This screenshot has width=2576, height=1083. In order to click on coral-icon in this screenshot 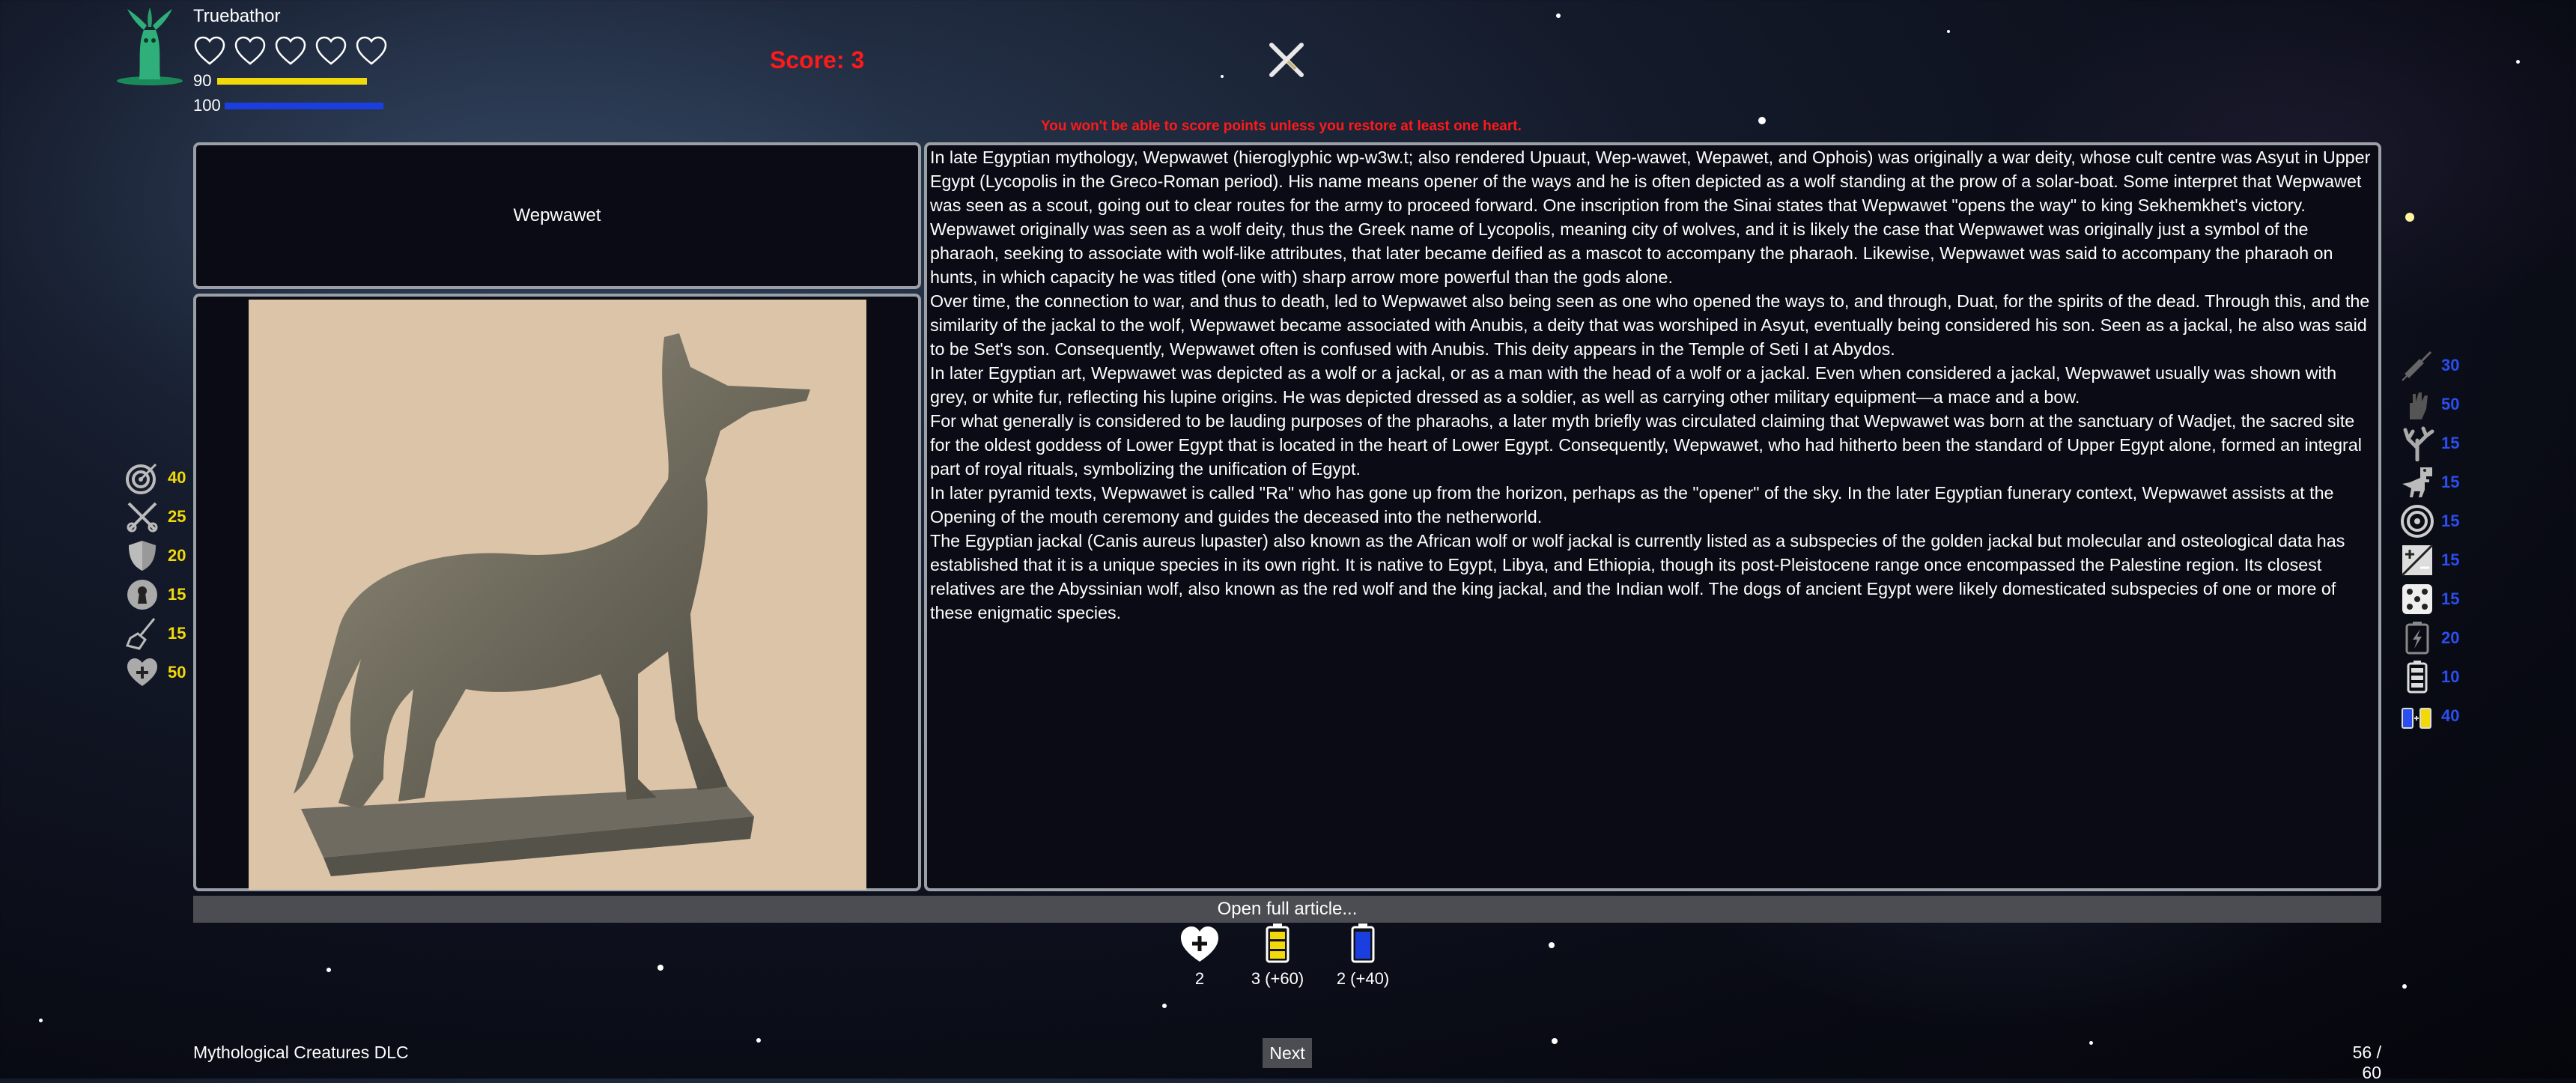, I will do `click(2418, 443)`.